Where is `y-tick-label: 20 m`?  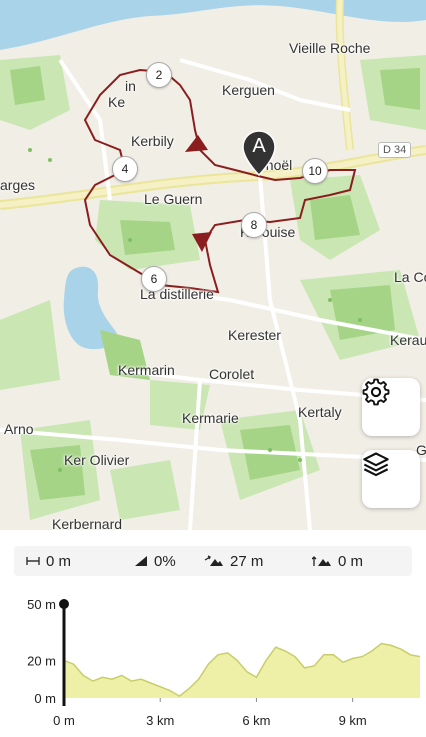
y-tick-label: 20 m is located at coordinates (41, 660).